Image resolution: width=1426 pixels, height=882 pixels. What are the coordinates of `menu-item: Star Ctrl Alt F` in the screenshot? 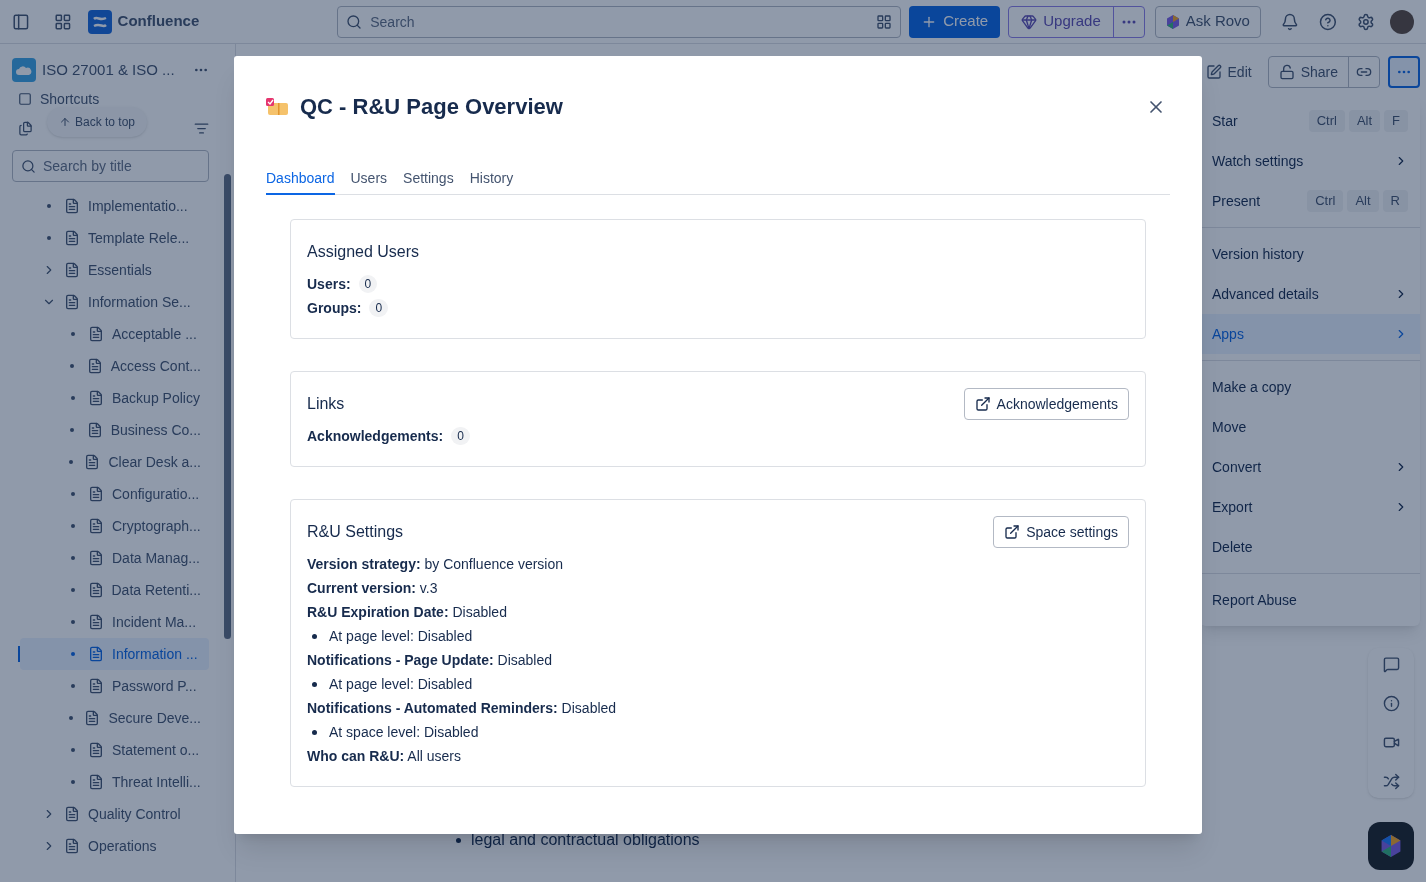 It's located at (1310, 121).